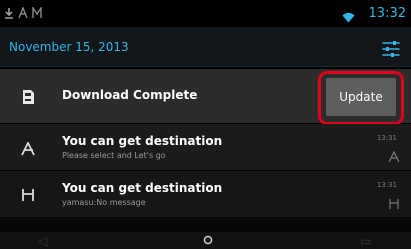 The image size is (411, 249). Describe the element at coordinates (348, 17) in the screenshot. I see `wifi-icon` at that location.